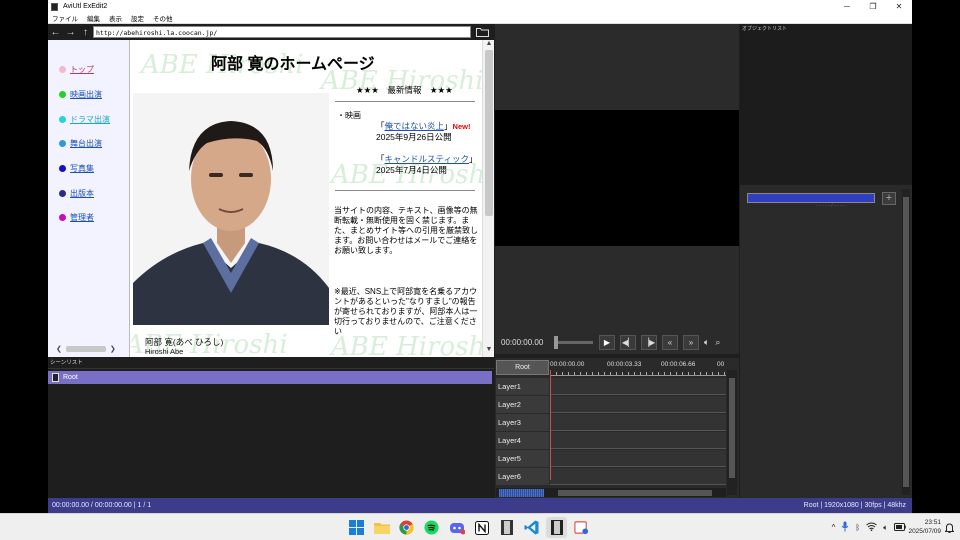  What do you see at coordinates (473, 159) in the screenshot?
I see `bracket: 」` at bounding box center [473, 159].